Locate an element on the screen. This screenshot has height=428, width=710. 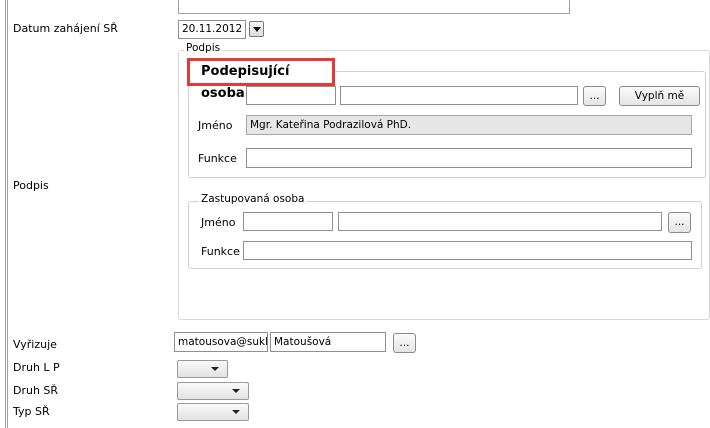
top-field-edge is located at coordinates (374, 7).